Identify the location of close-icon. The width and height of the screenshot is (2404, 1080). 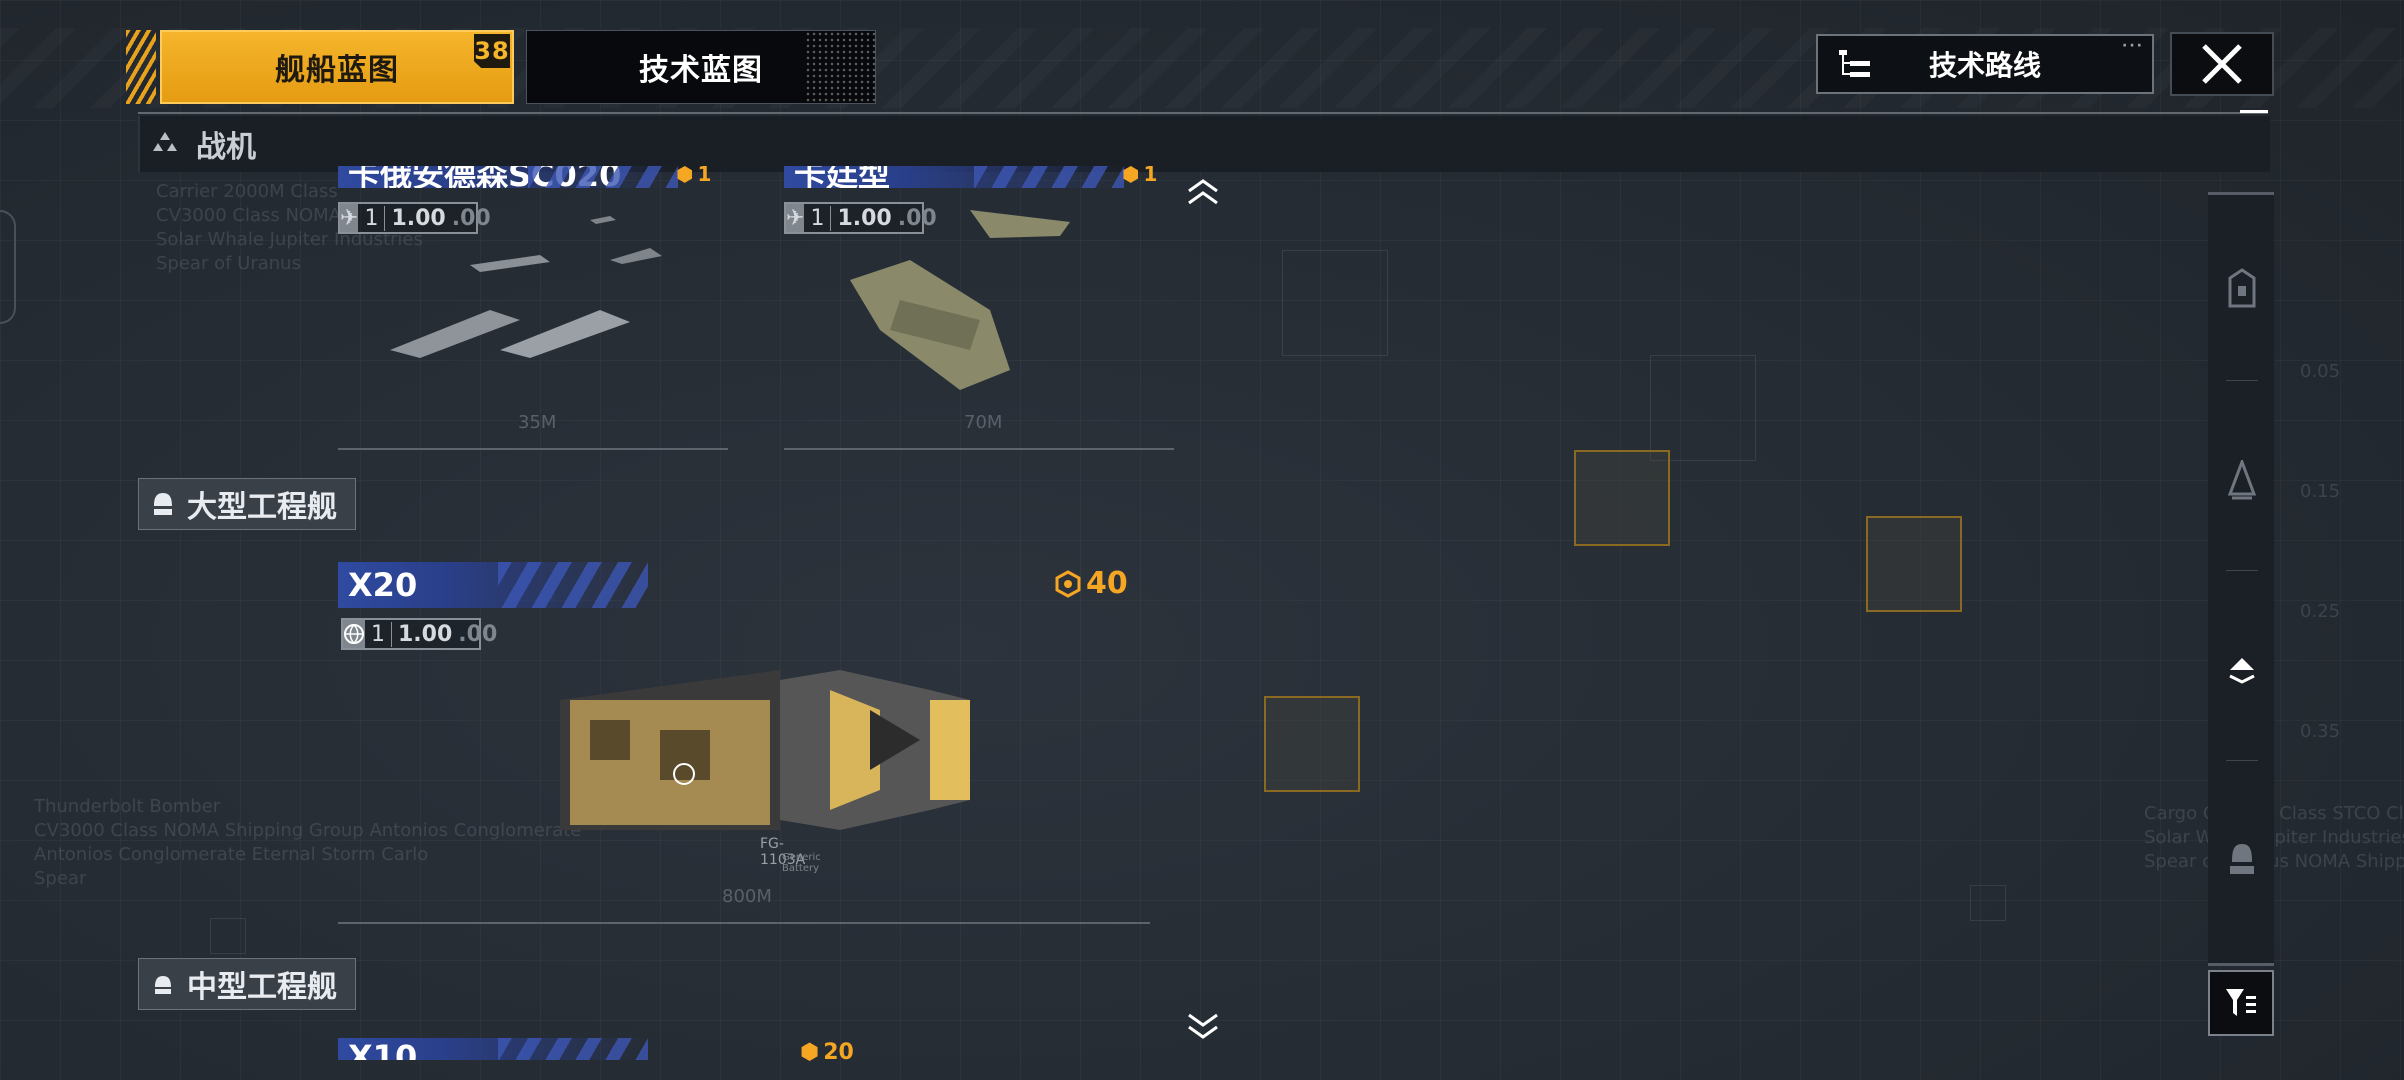
(2222, 64).